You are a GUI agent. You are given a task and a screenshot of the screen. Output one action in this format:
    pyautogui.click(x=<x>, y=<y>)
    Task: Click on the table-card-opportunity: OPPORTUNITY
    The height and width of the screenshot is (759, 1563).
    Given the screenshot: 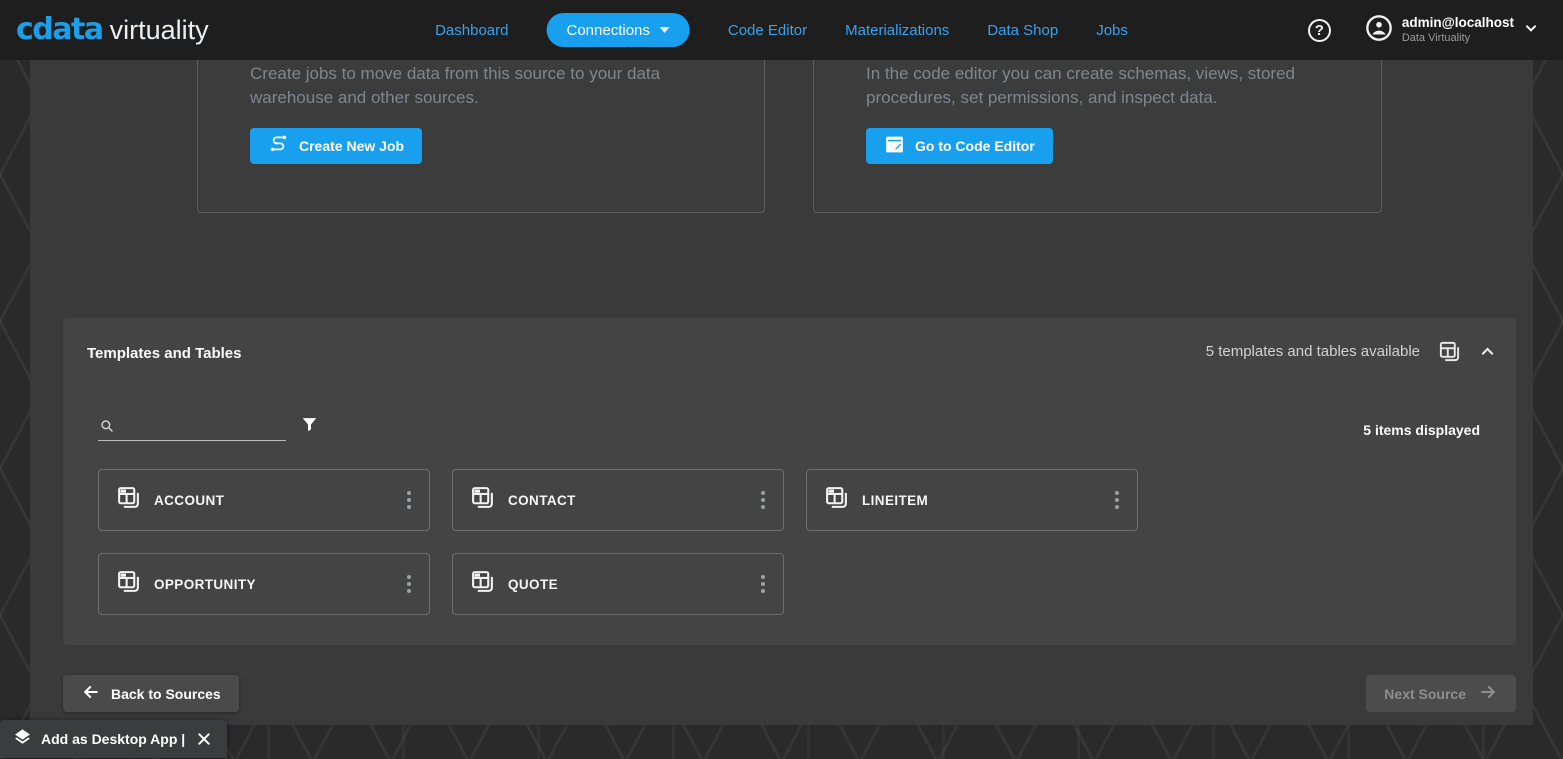 What is the action you would take?
    pyautogui.click(x=264, y=584)
    